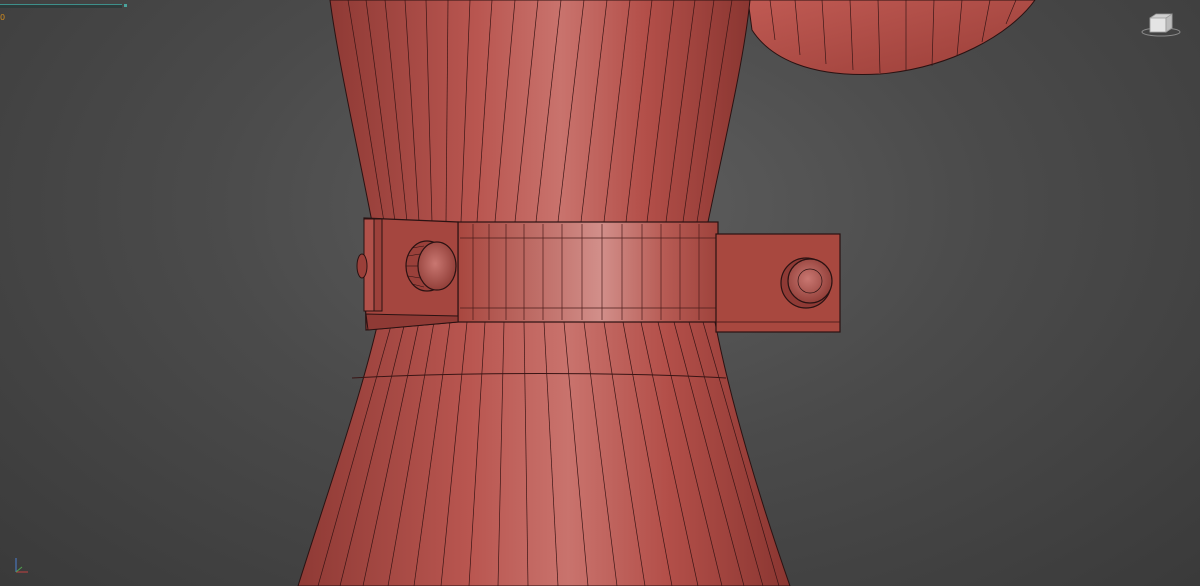  What do you see at coordinates (362, 266) in the screenshot?
I see `left-knob-side` at bounding box center [362, 266].